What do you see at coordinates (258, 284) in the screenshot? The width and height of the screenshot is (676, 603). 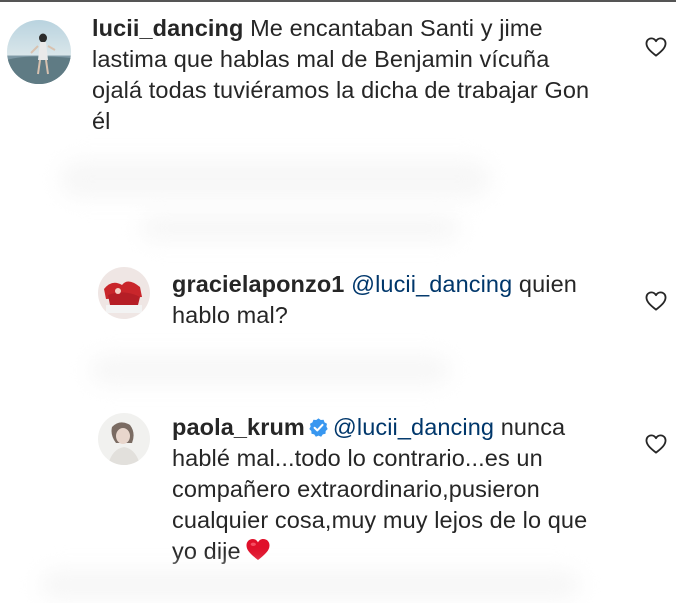 I see `reply-1-username: gracielaponzo1` at bounding box center [258, 284].